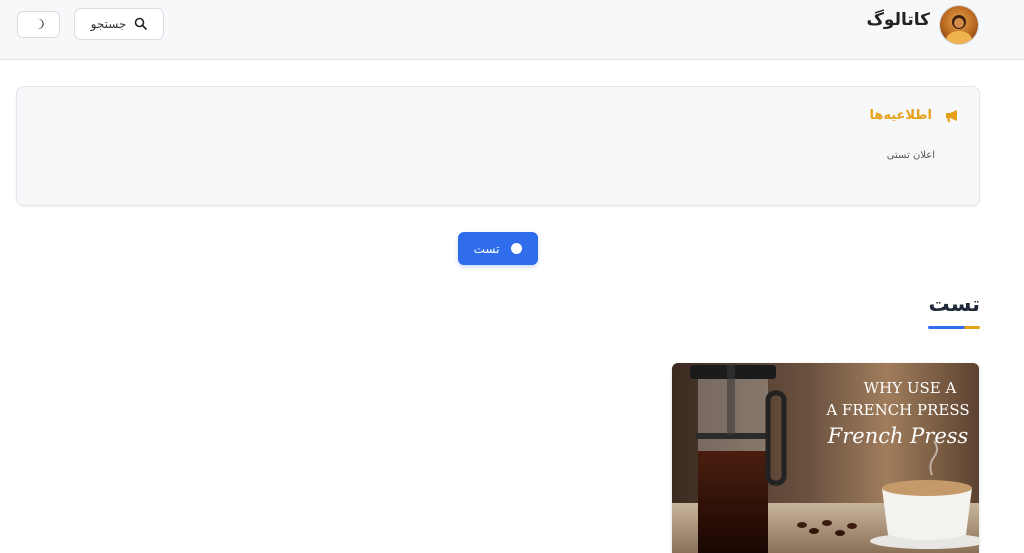  Describe the element at coordinates (108, 24) in the screenshot. I see `search-button-label: جستجو` at that location.